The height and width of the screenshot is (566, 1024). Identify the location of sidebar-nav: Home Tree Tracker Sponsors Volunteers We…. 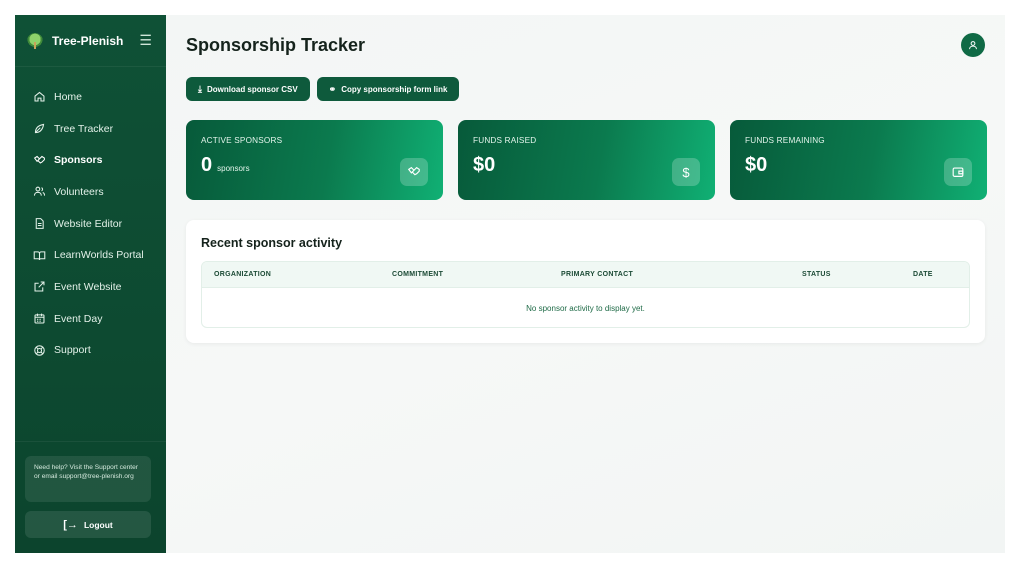
(90, 216).